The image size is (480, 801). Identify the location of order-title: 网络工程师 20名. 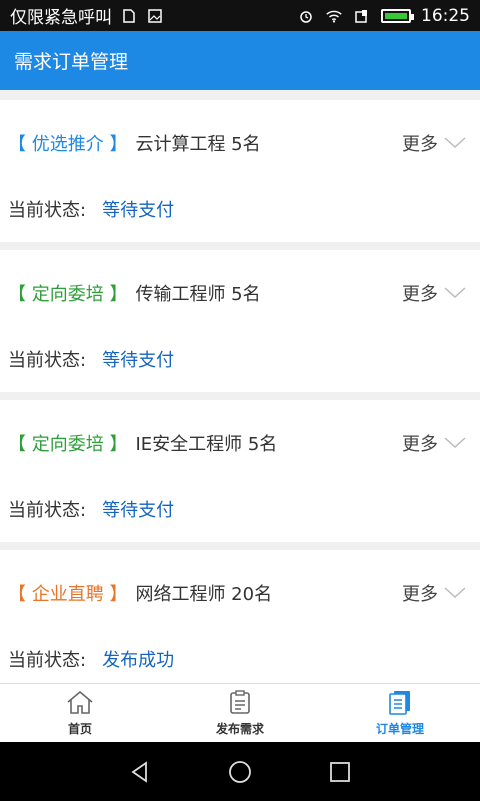
(204, 594).